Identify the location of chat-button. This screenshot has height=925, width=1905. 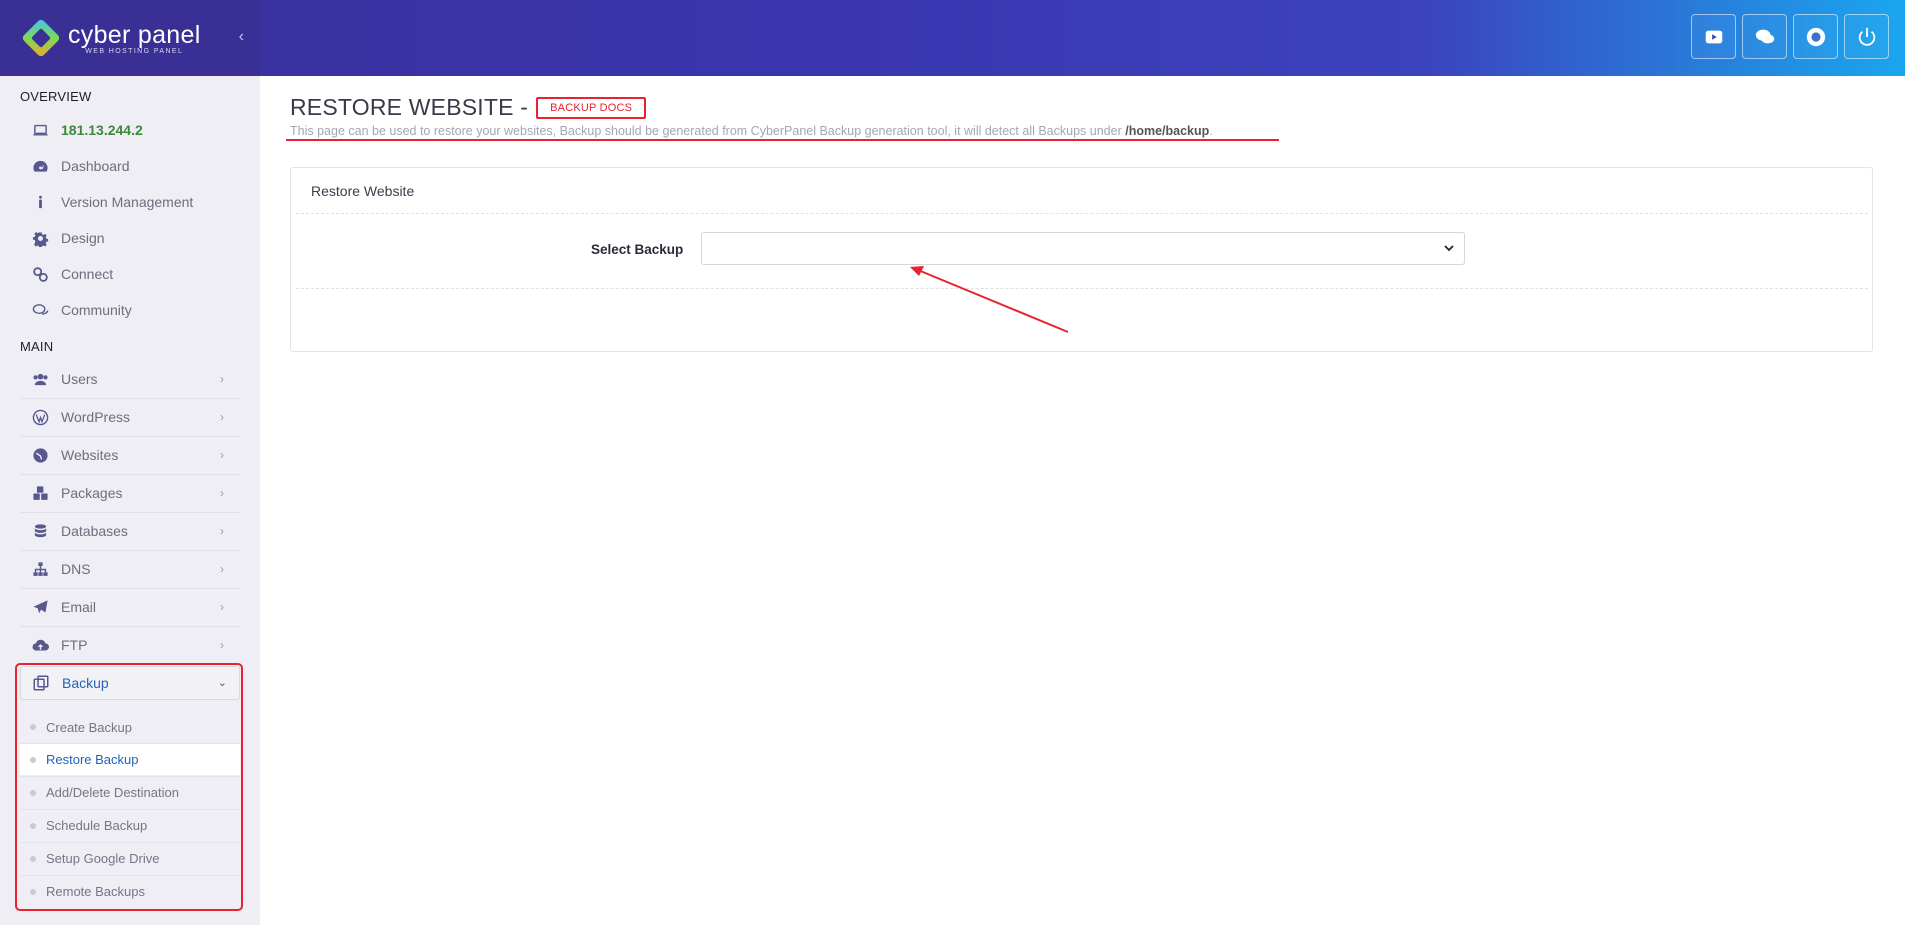
(1764, 36).